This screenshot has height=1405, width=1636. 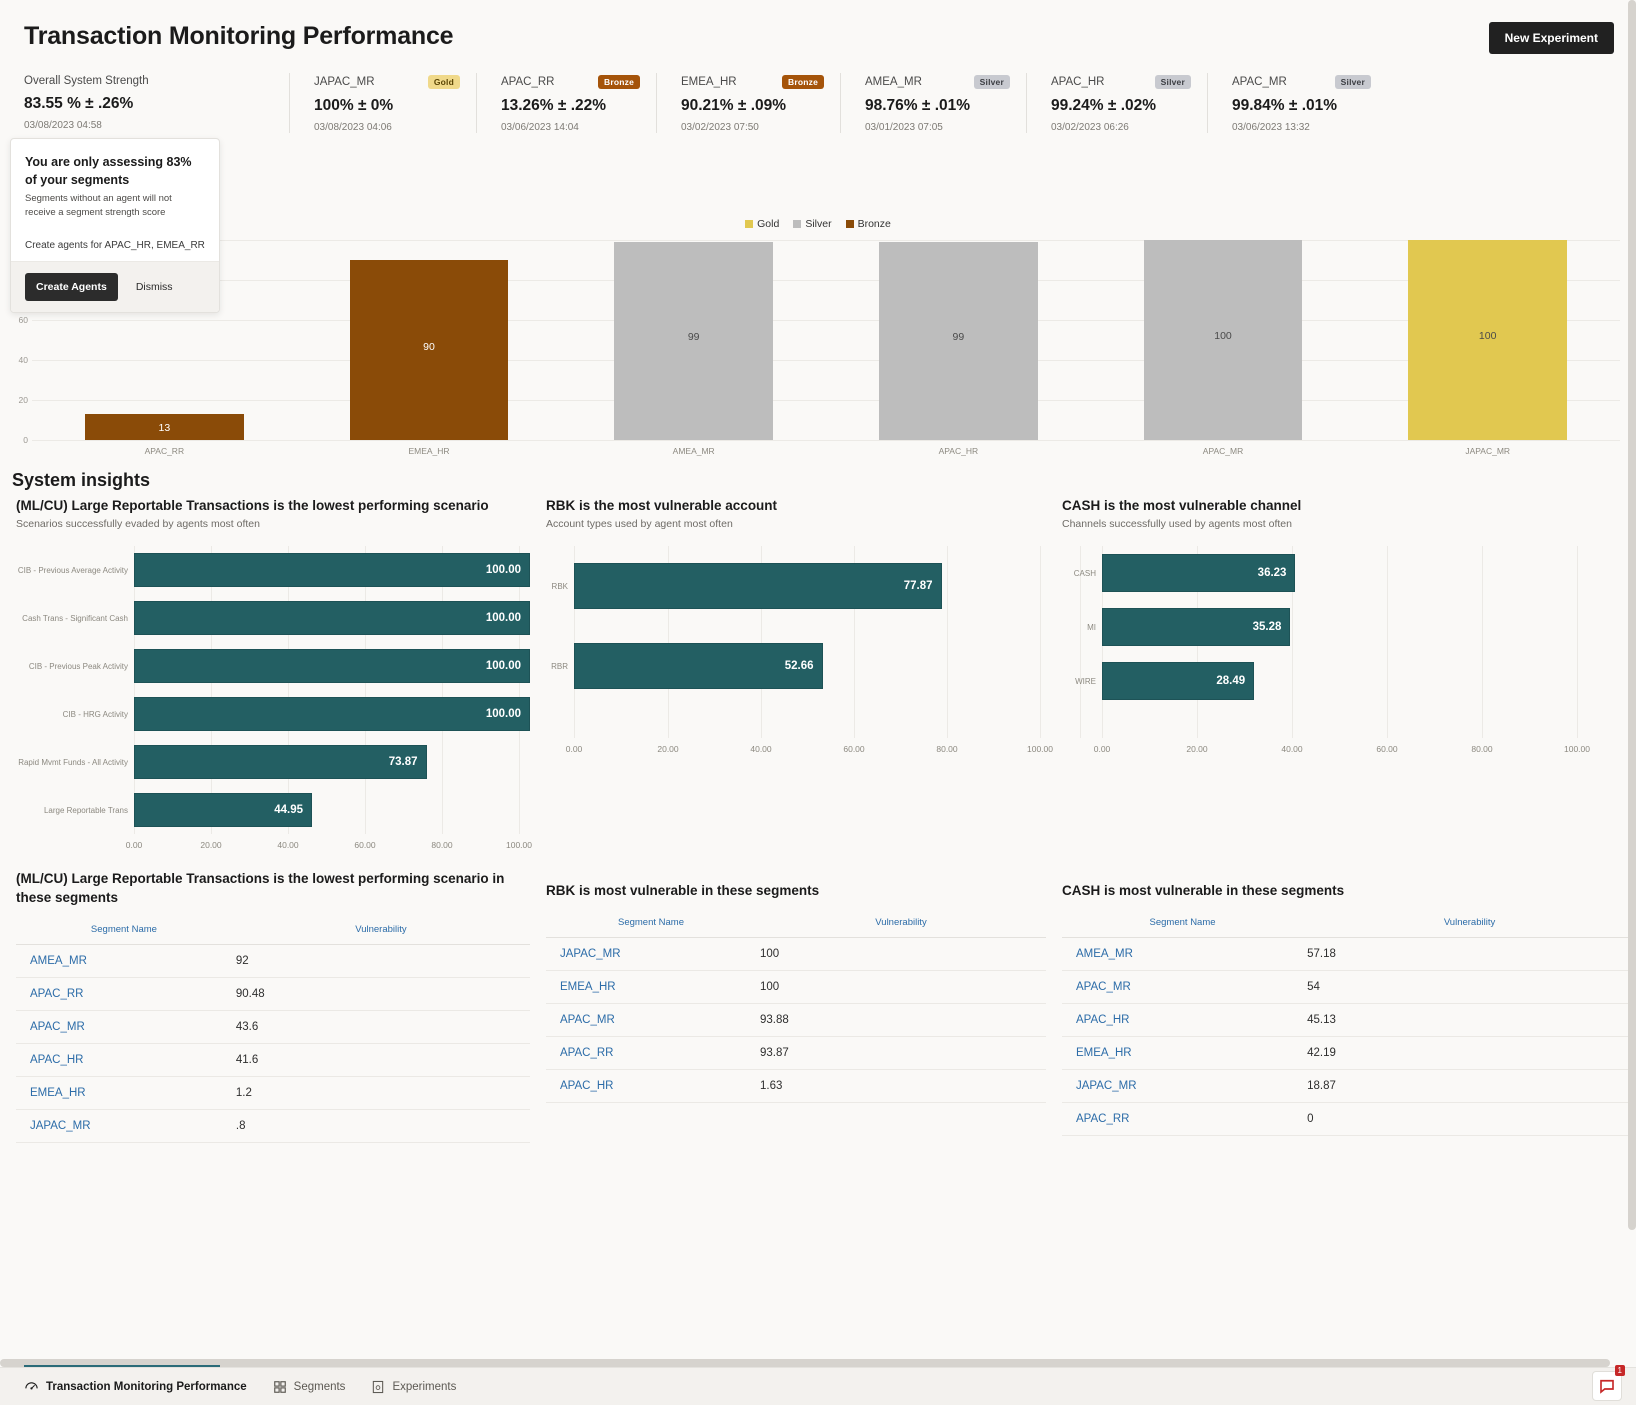 What do you see at coordinates (380, 1060) in the screenshot?
I see `cell-vulnerability: 41.6` at bounding box center [380, 1060].